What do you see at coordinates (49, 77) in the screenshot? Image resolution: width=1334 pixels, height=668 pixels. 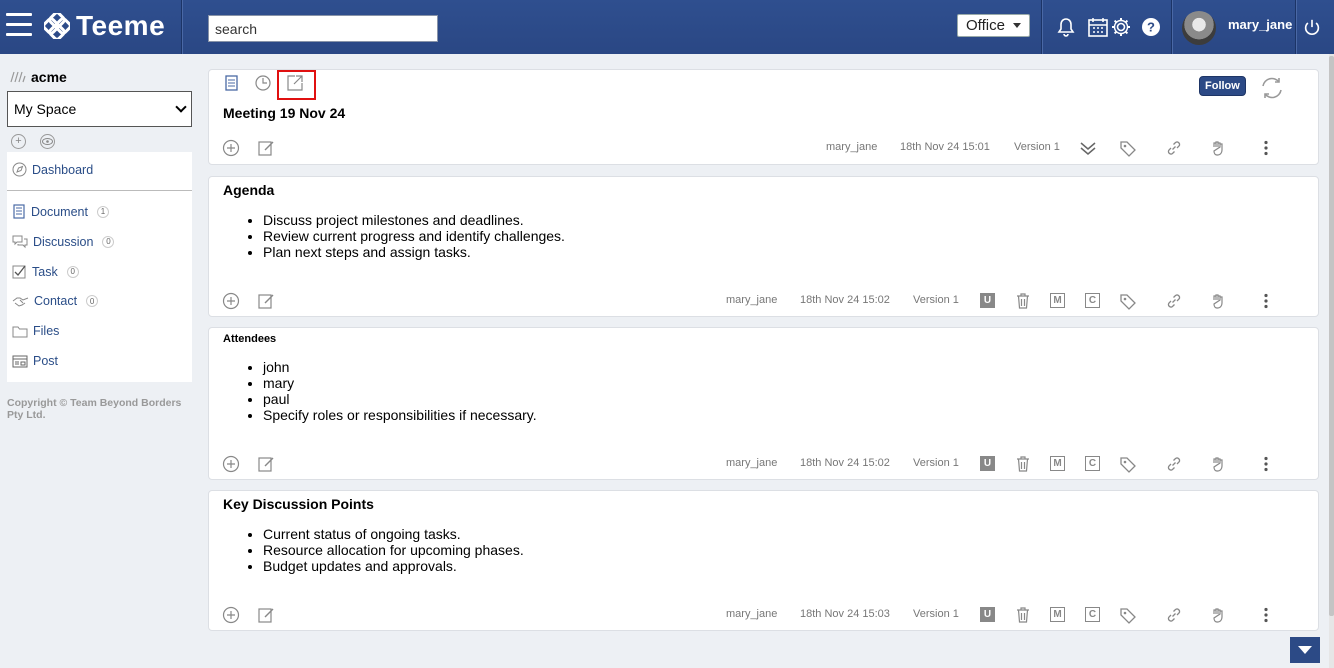 I see `org-name: acme` at bounding box center [49, 77].